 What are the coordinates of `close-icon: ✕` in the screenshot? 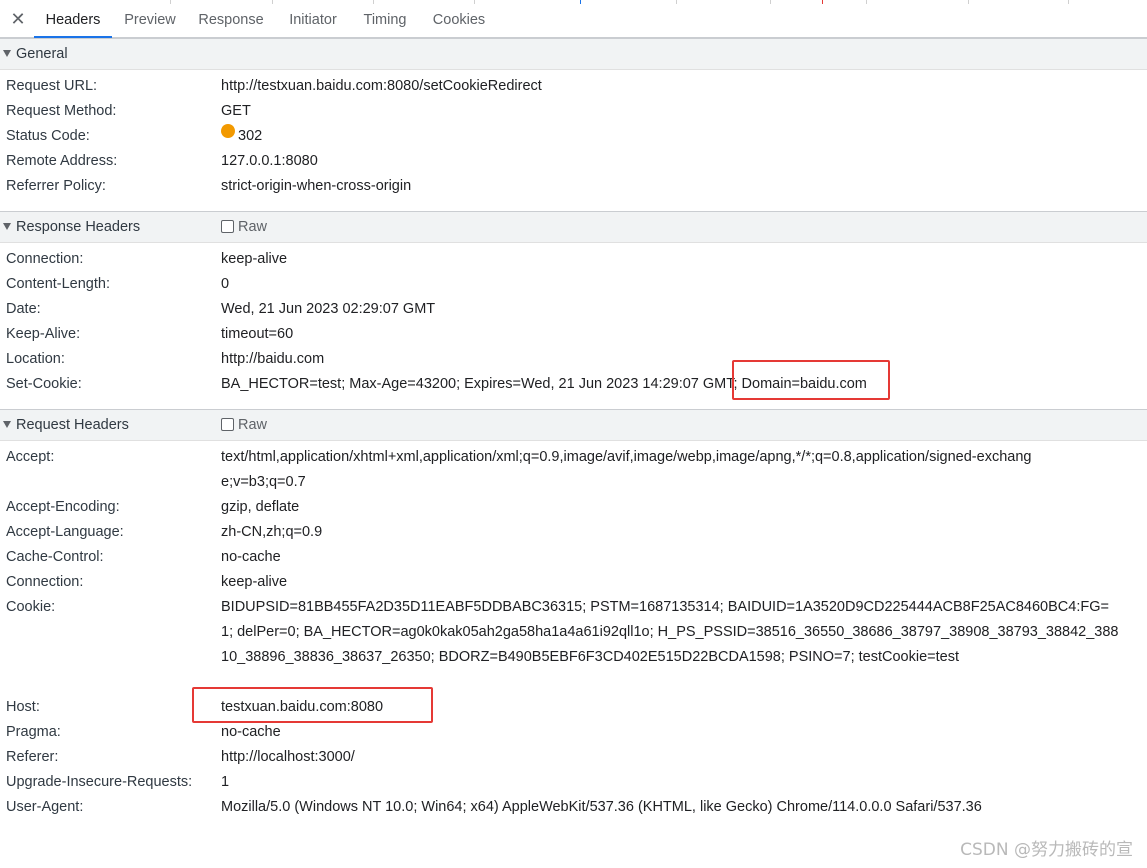 It's located at (18, 19).